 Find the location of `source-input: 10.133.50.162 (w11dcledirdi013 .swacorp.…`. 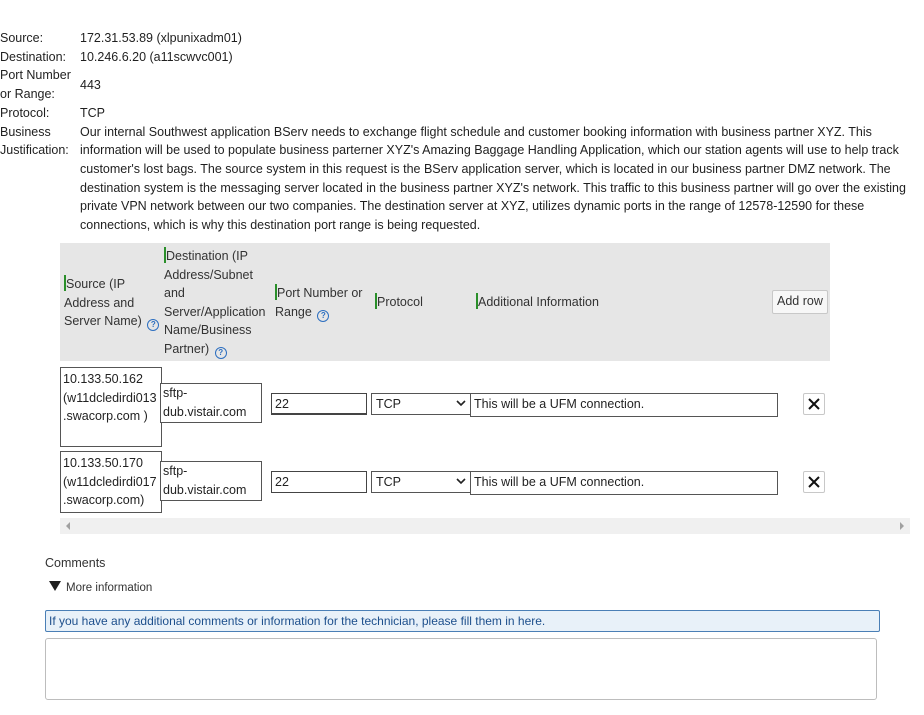

source-input: 10.133.50.162 (w11dcledirdi013 .swacorp.… is located at coordinates (111, 407).